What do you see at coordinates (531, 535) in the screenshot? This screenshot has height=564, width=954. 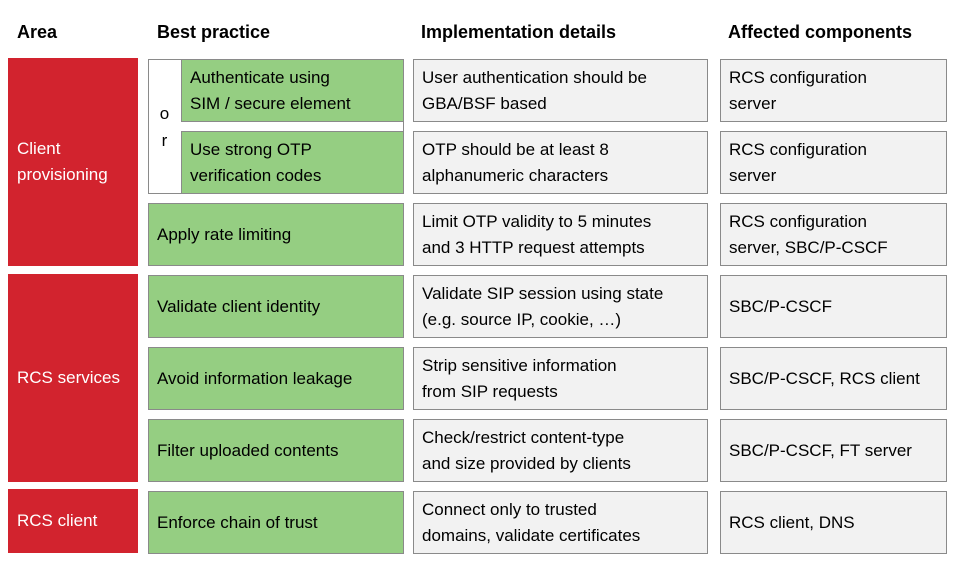 I see `implementation-line: domains, validate certificates` at bounding box center [531, 535].